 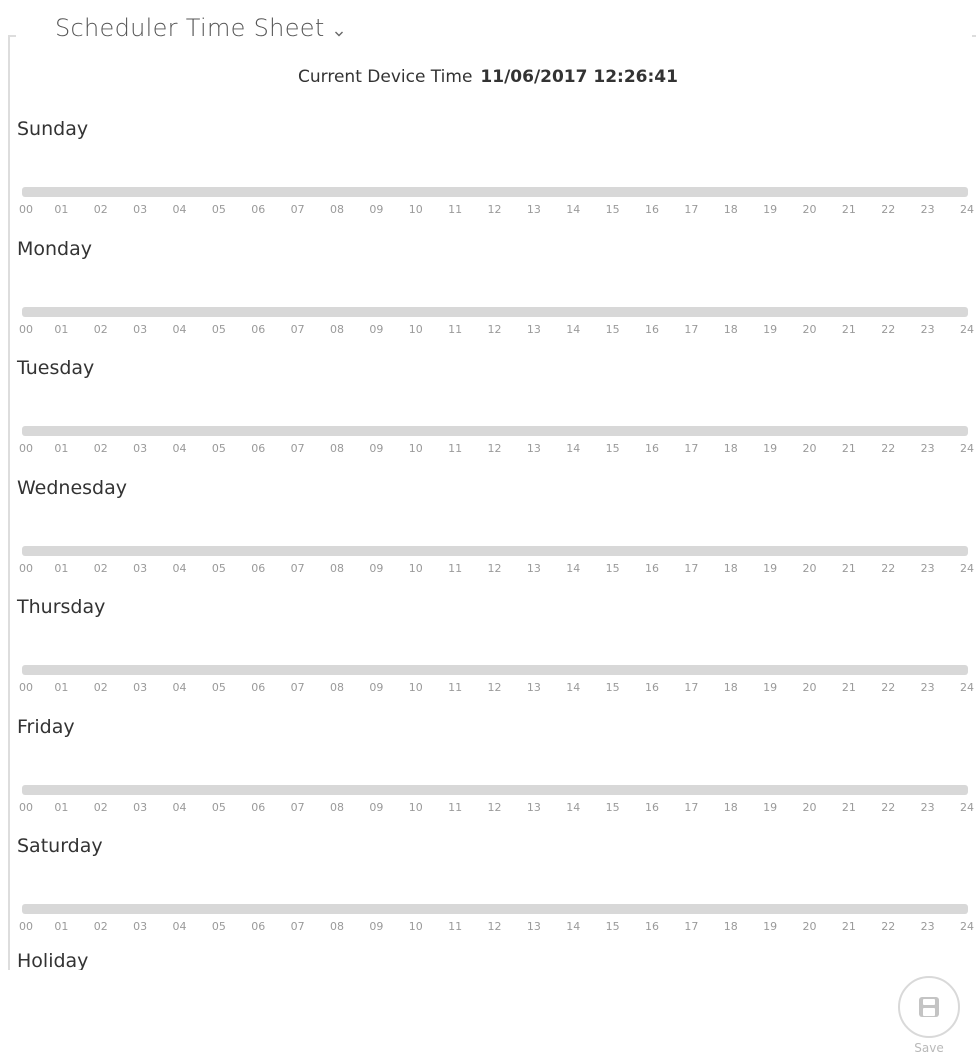 I want to click on day-label: Wednesday, so click(x=72, y=487).